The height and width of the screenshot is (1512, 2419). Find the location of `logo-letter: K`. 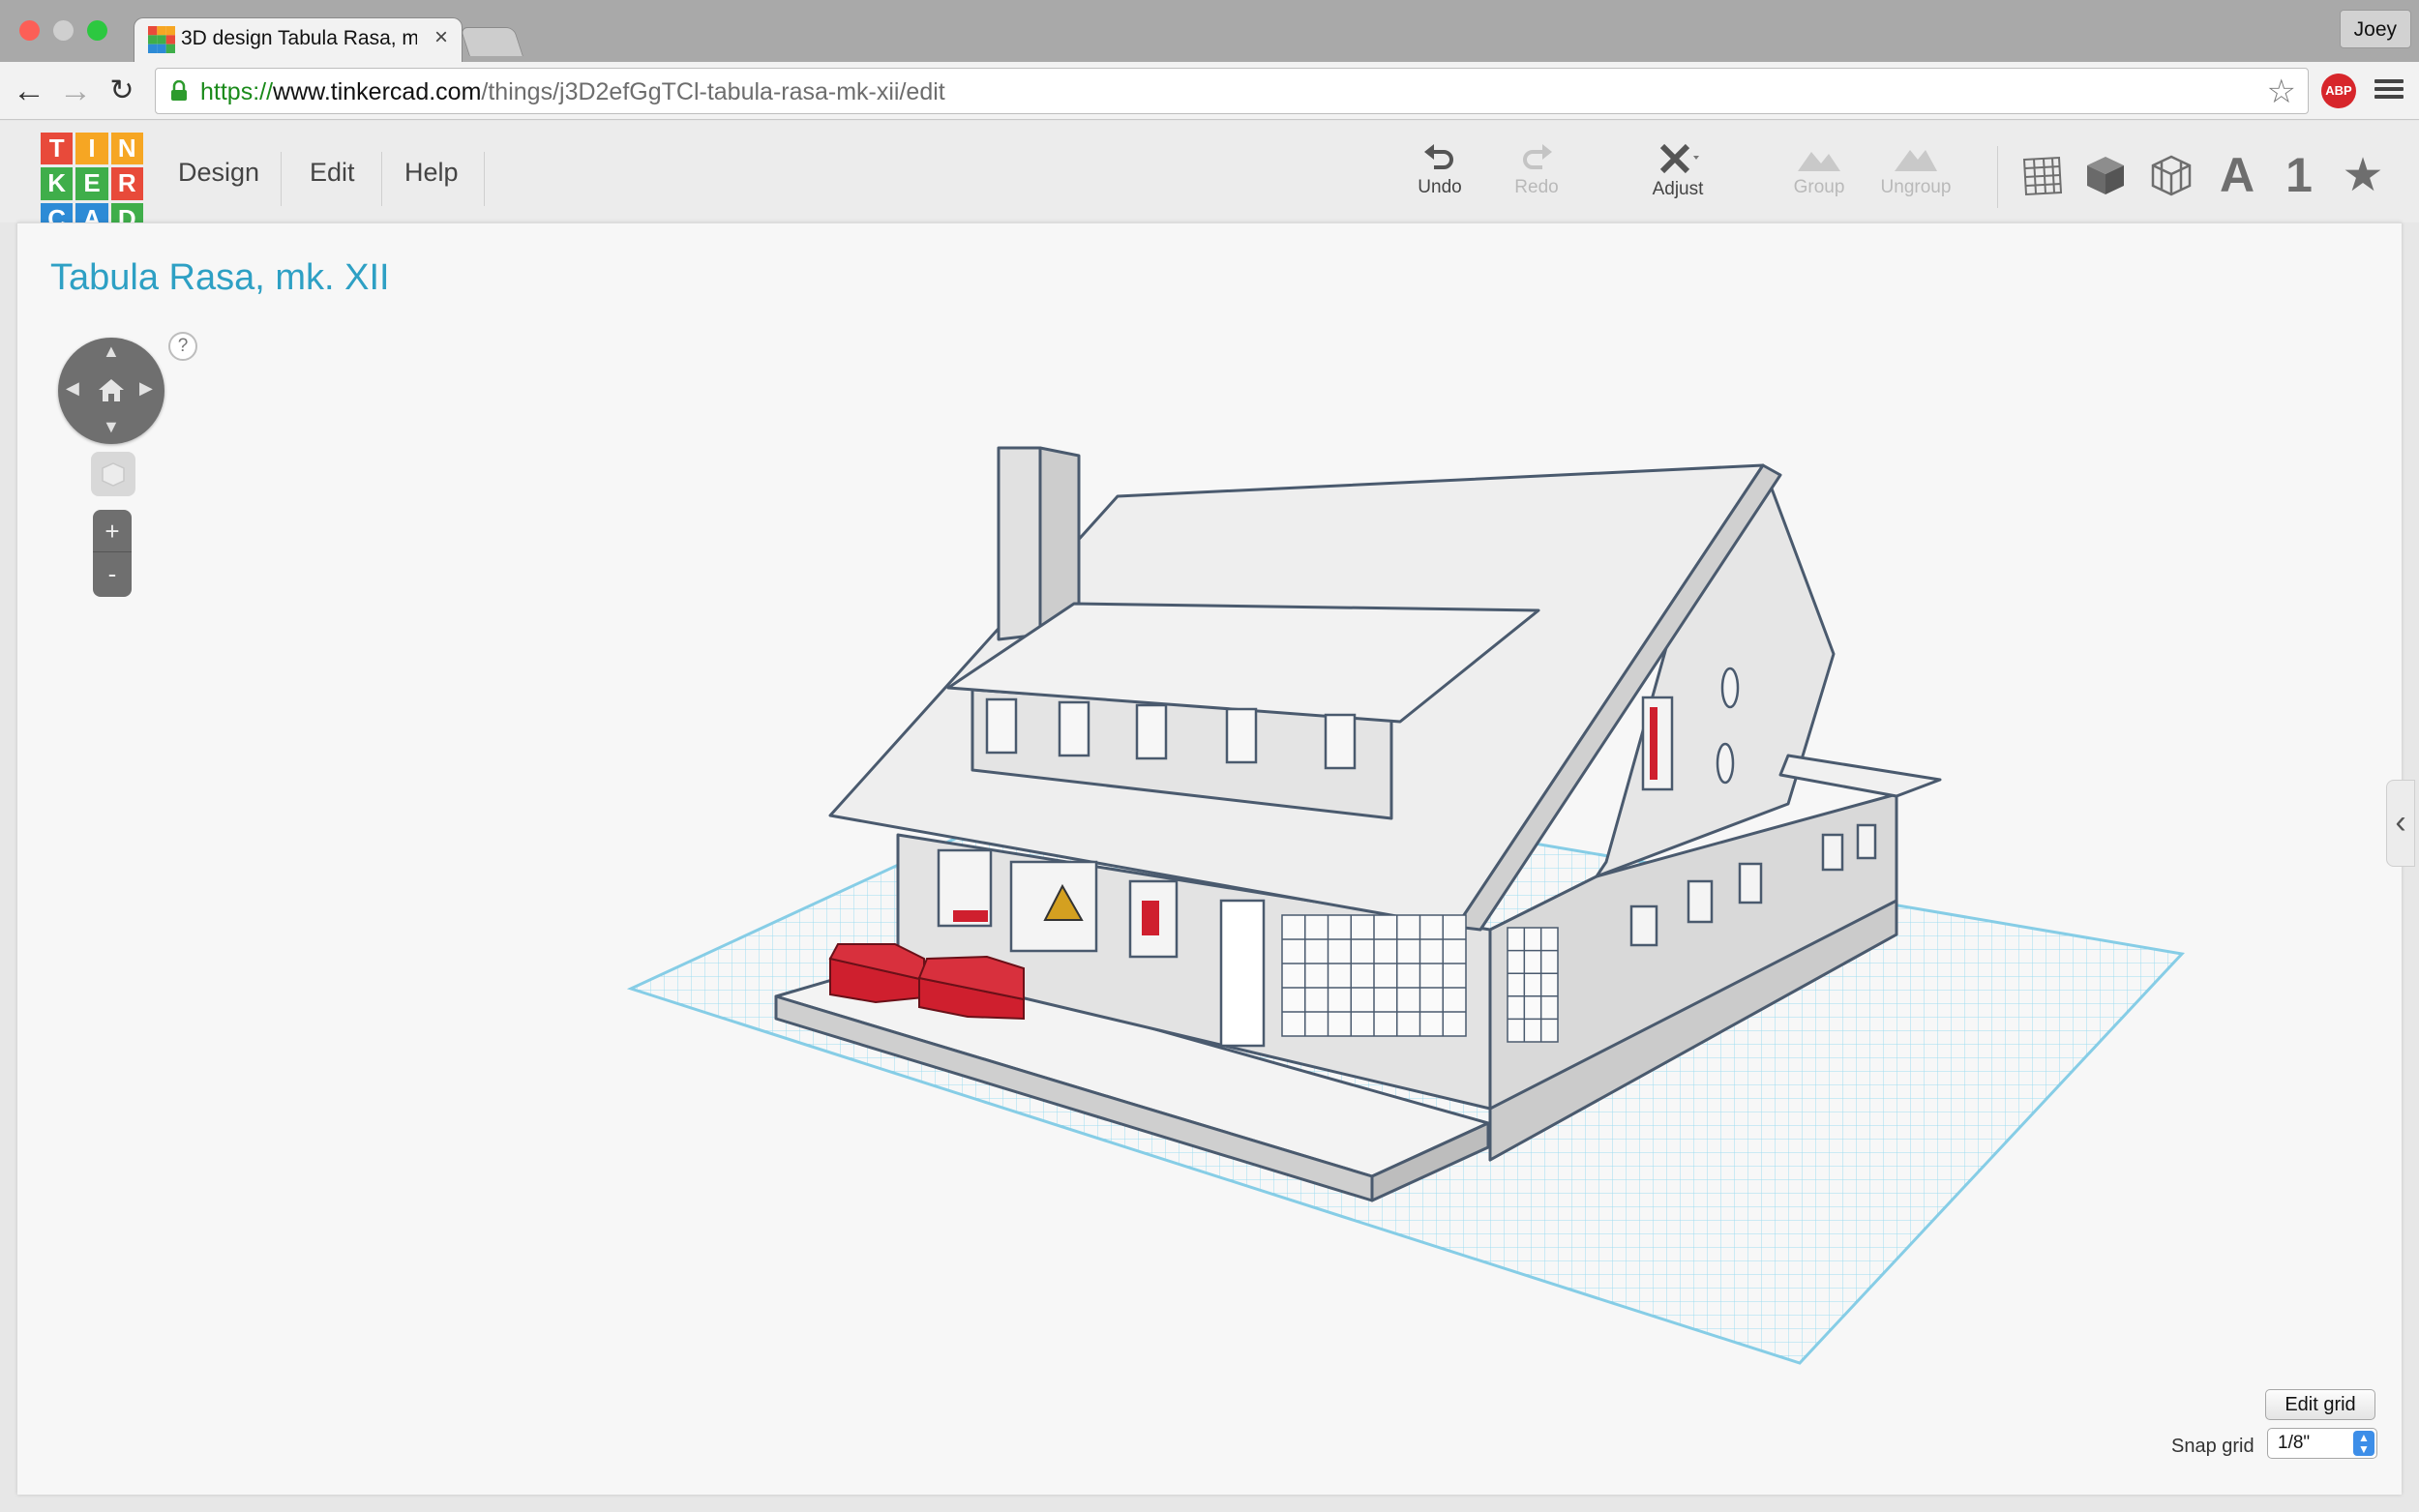

logo-letter: K is located at coordinates (57, 184).